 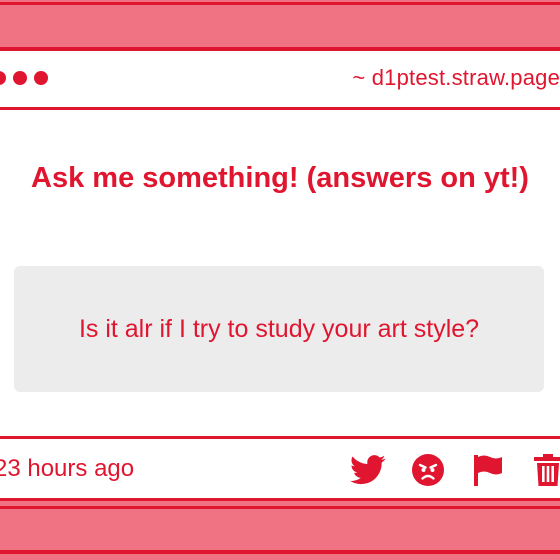 What do you see at coordinates (368, 470) in the screenshot?
I see `twitter-icon` at bounding box center [368, 470].